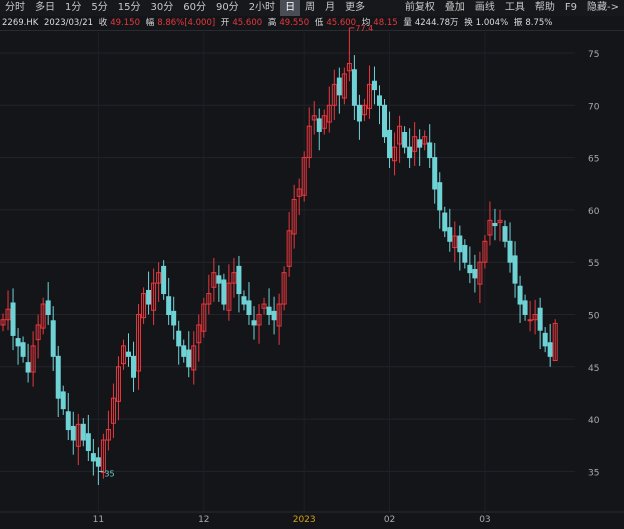 Image resolution: width=624 pixels, height=529 pixels. I want to click on y-tick-label: 70, so click(594, 107).